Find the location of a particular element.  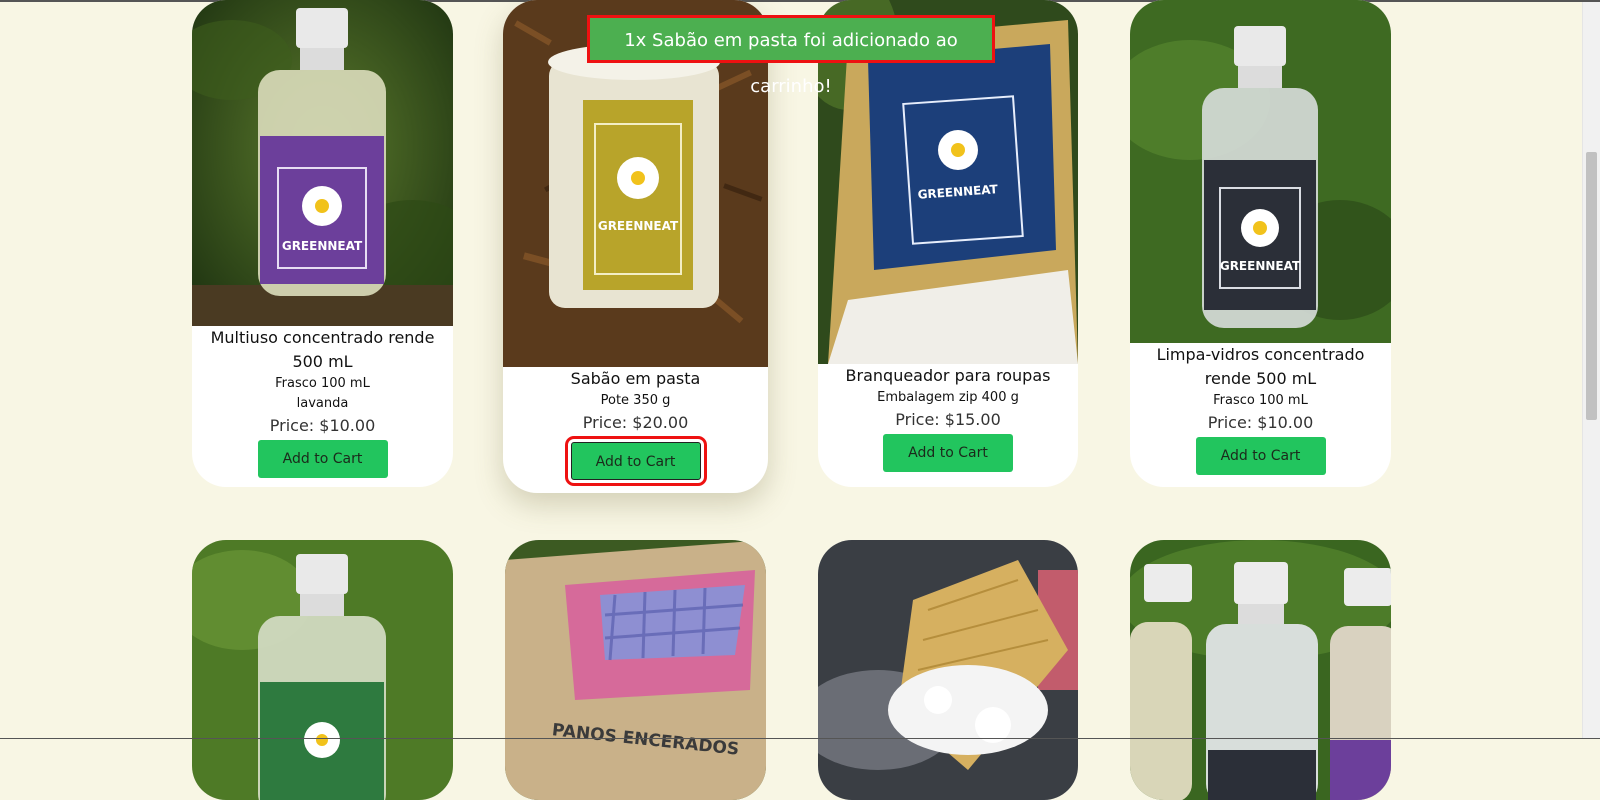

product-detail: Embalagem zip 400 g is located at coordinates (948, 397).